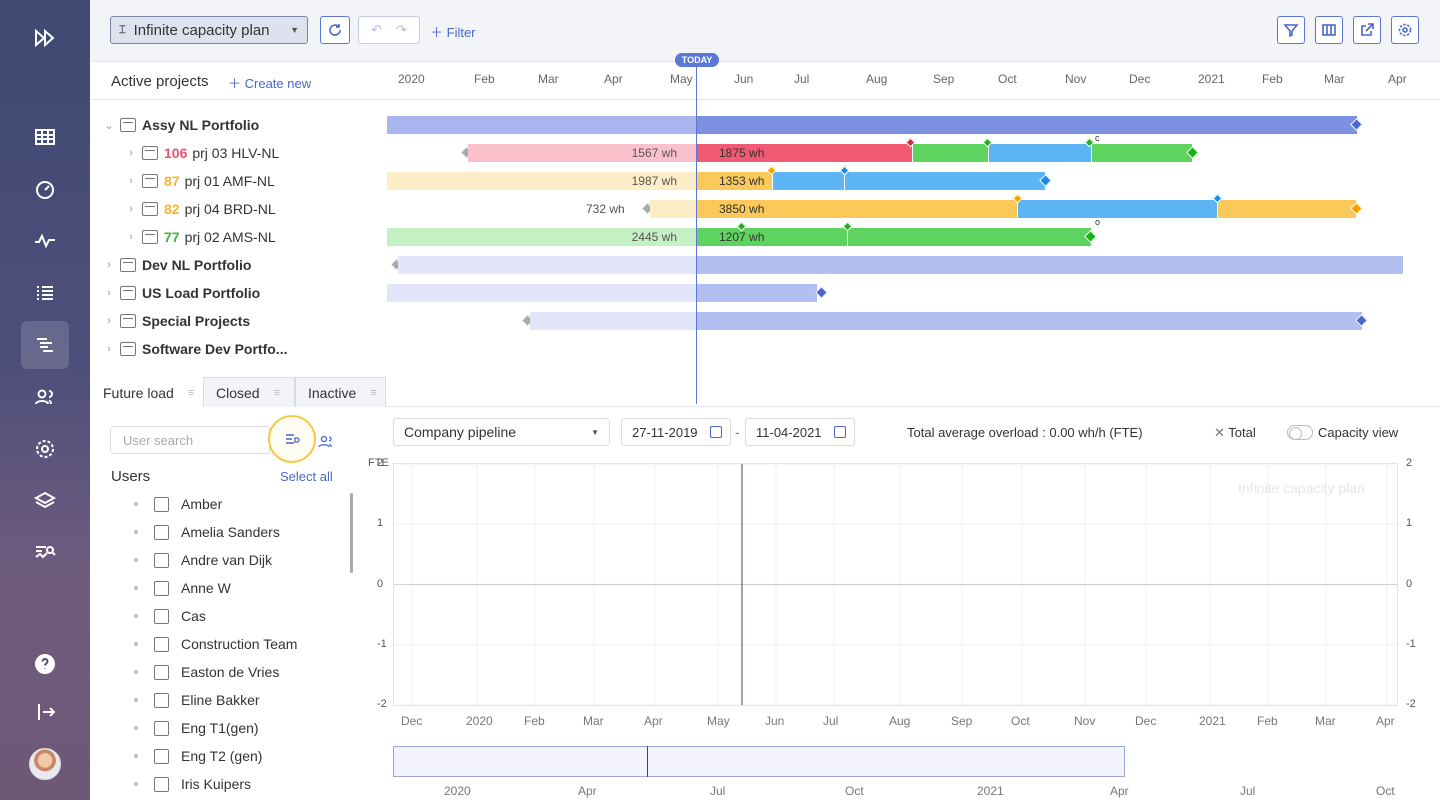 This screenshot has width=1440, height=800. What do you see at coordinates (196, 265) in the screenshot?
I see `project-name: Dev NL Portfolio` at bounding box center [196, 265].